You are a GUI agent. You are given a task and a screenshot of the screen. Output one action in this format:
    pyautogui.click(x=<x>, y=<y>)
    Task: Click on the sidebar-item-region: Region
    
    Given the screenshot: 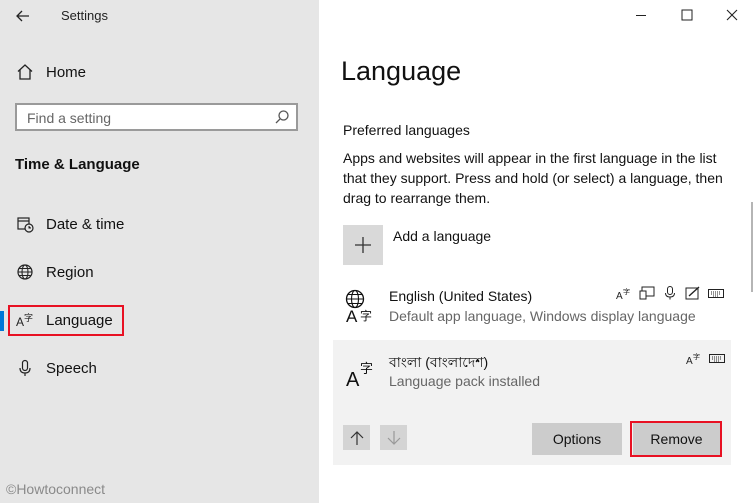 What is the action you would take?
    pyautogui.click(x=159, y=272)
    